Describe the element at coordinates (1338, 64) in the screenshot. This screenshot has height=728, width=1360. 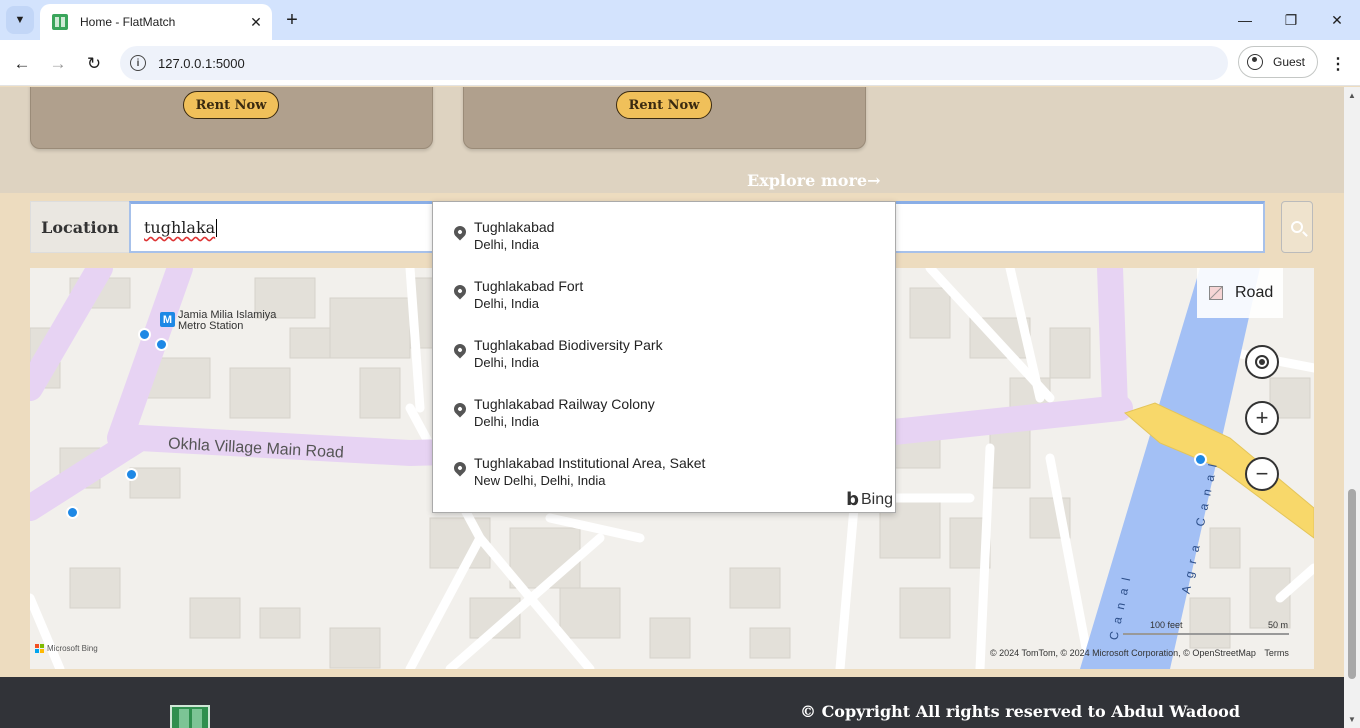
I see `more-menu-icon: ⋮` at that location.